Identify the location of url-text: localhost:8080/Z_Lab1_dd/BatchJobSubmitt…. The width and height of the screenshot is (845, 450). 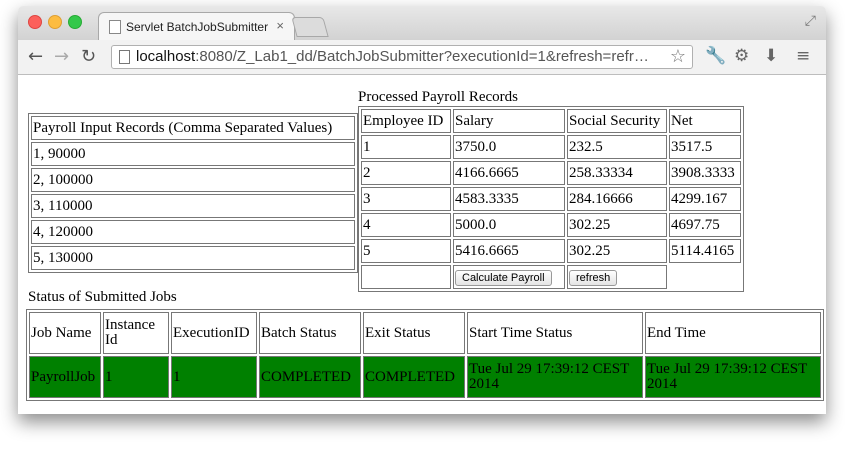
(392, 56).